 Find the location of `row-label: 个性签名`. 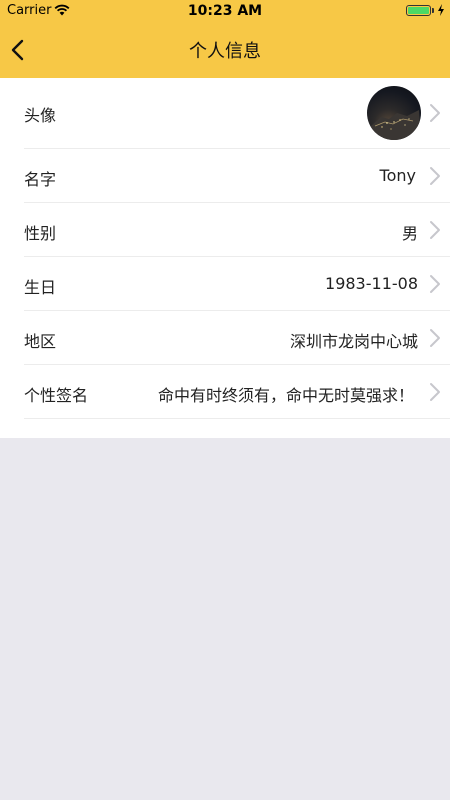

row-label: 个性签名 is located at coordinates (56, 395).